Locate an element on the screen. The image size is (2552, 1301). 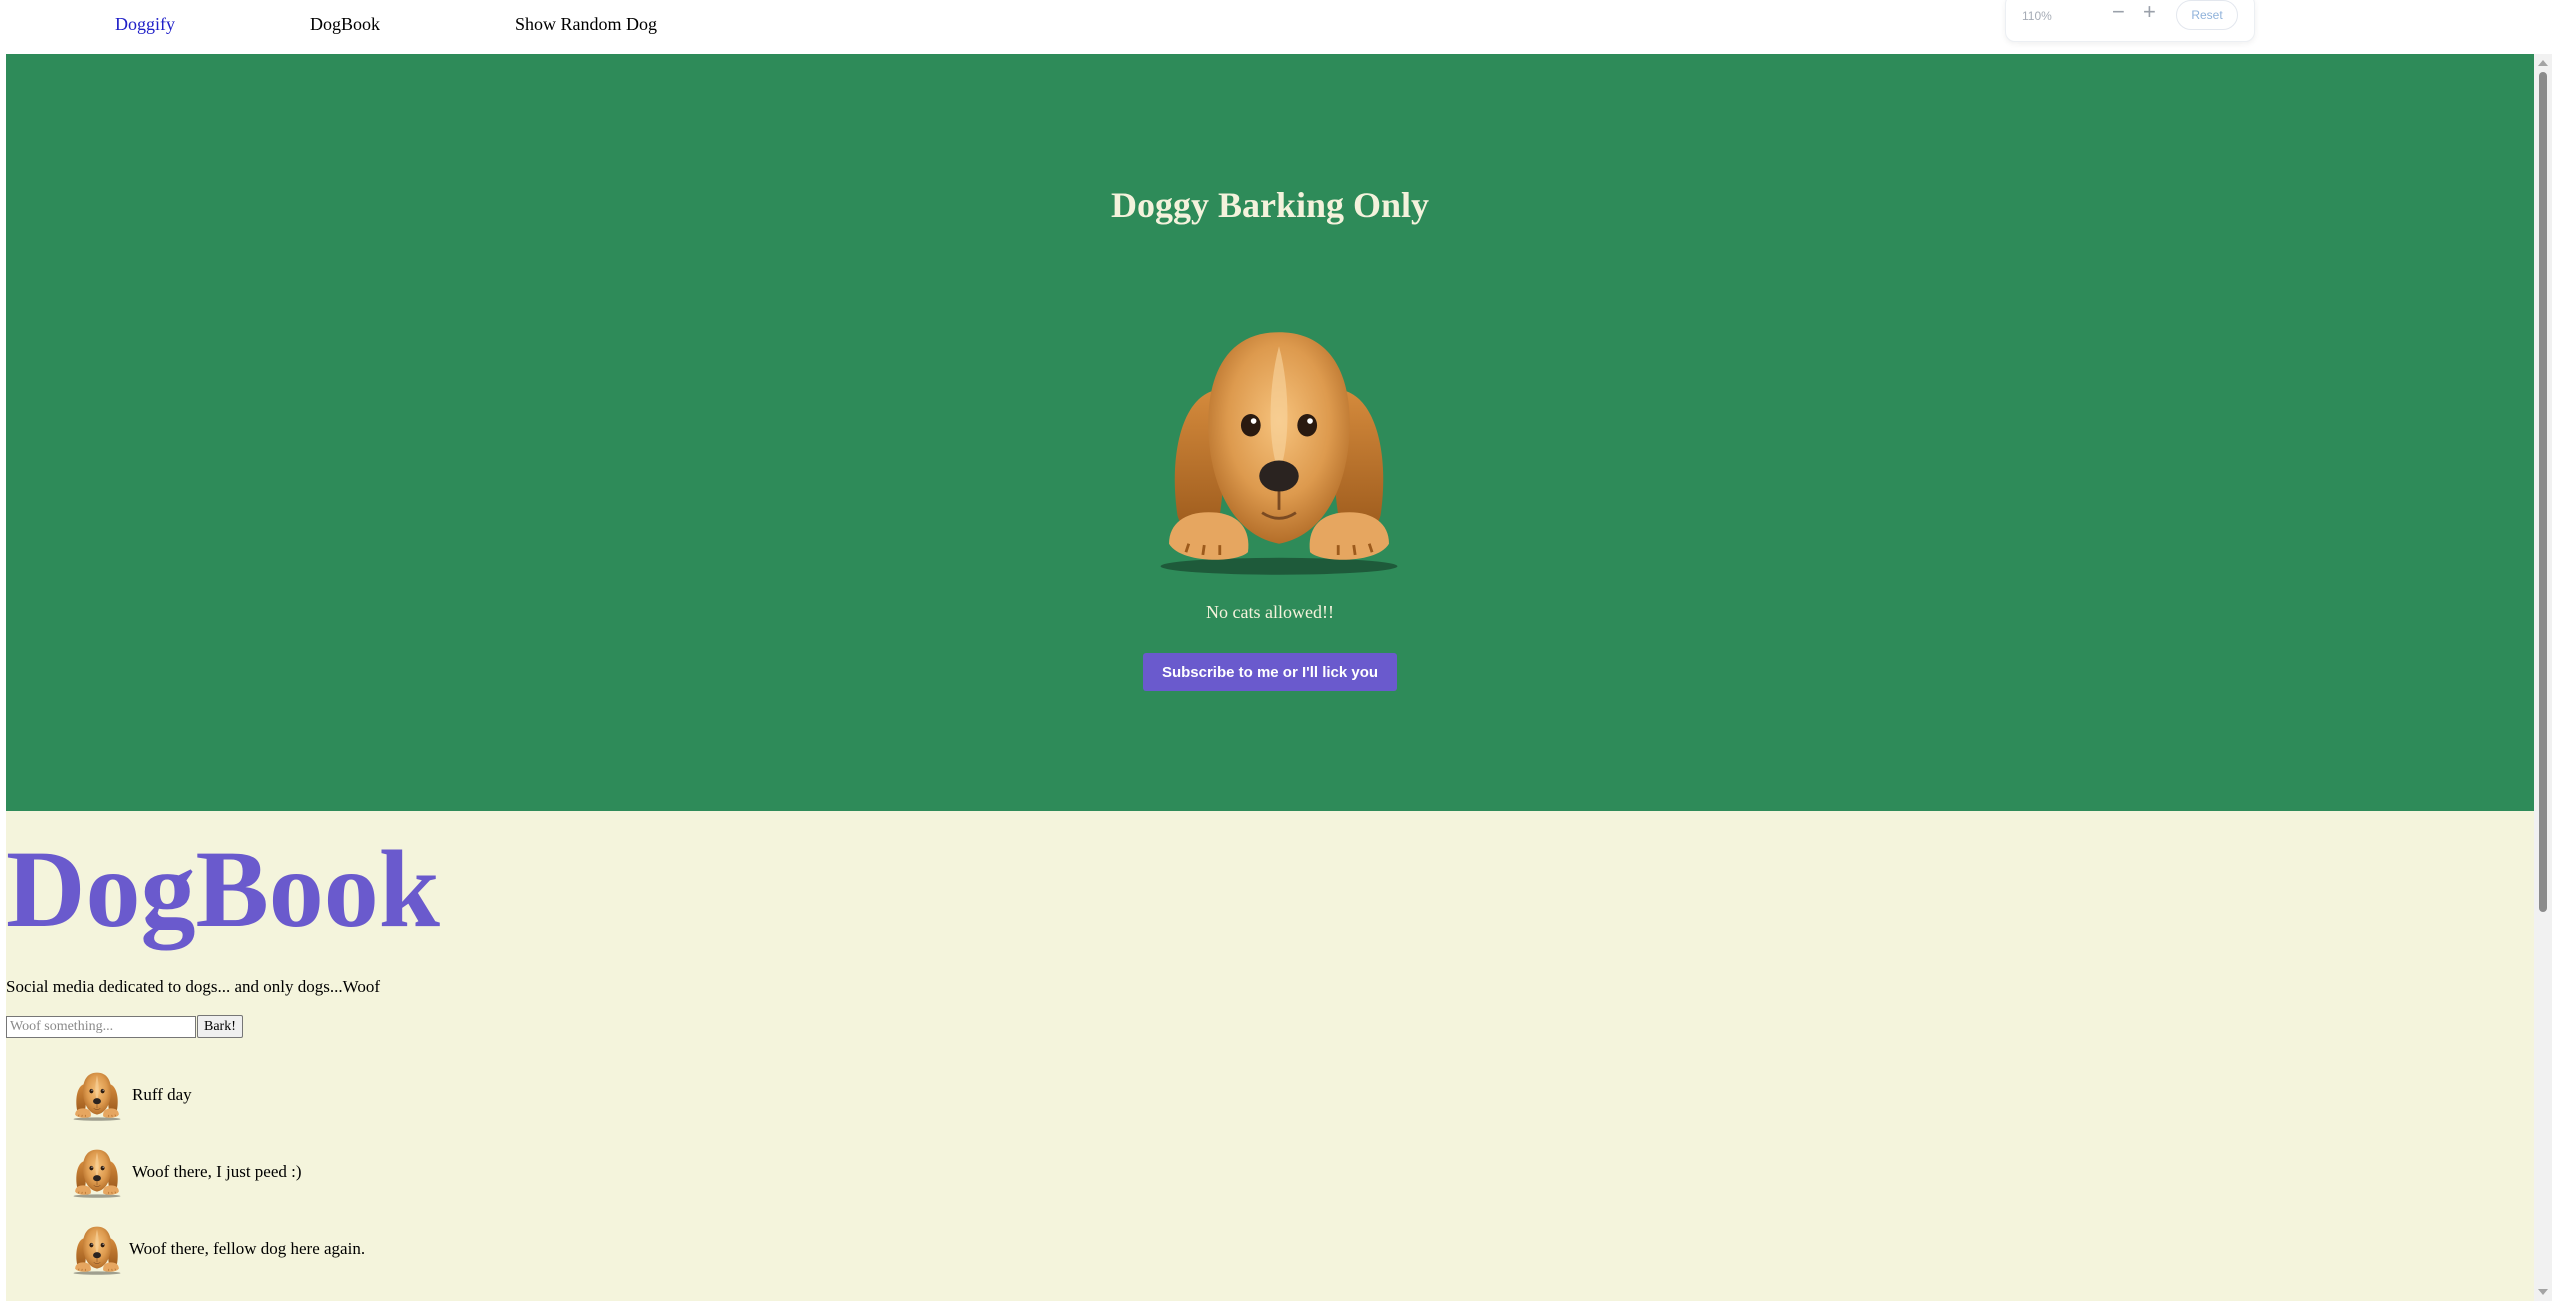
page-scrollbar is located at coordinates (2543, 677).